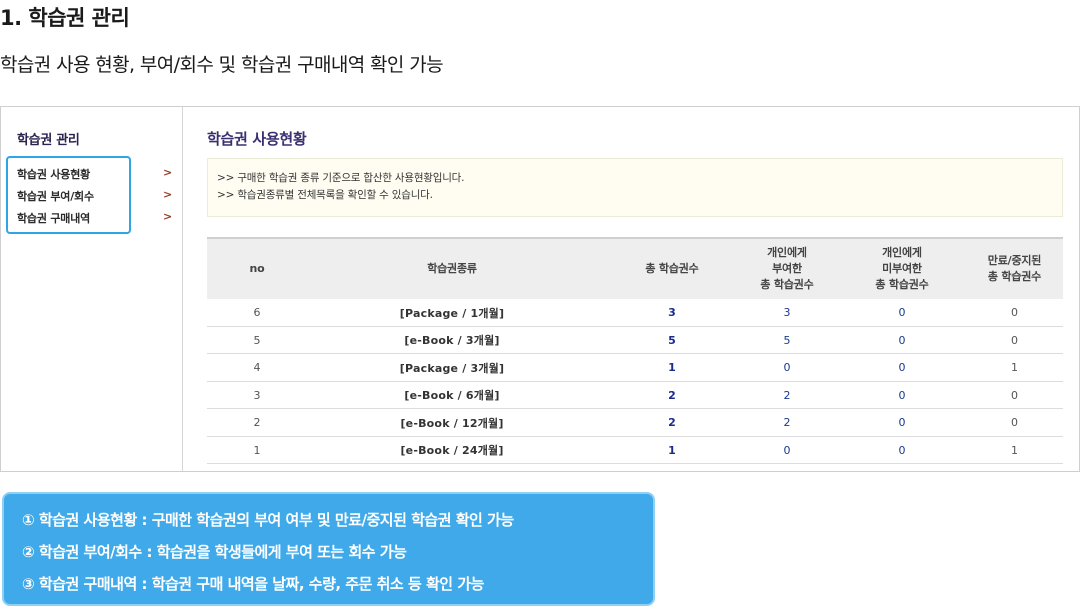  What do you see at coordinates (48, 140) in the screenshot?
I see `sidebar-title: 학습권 관리` at bounding box center [48, 140].